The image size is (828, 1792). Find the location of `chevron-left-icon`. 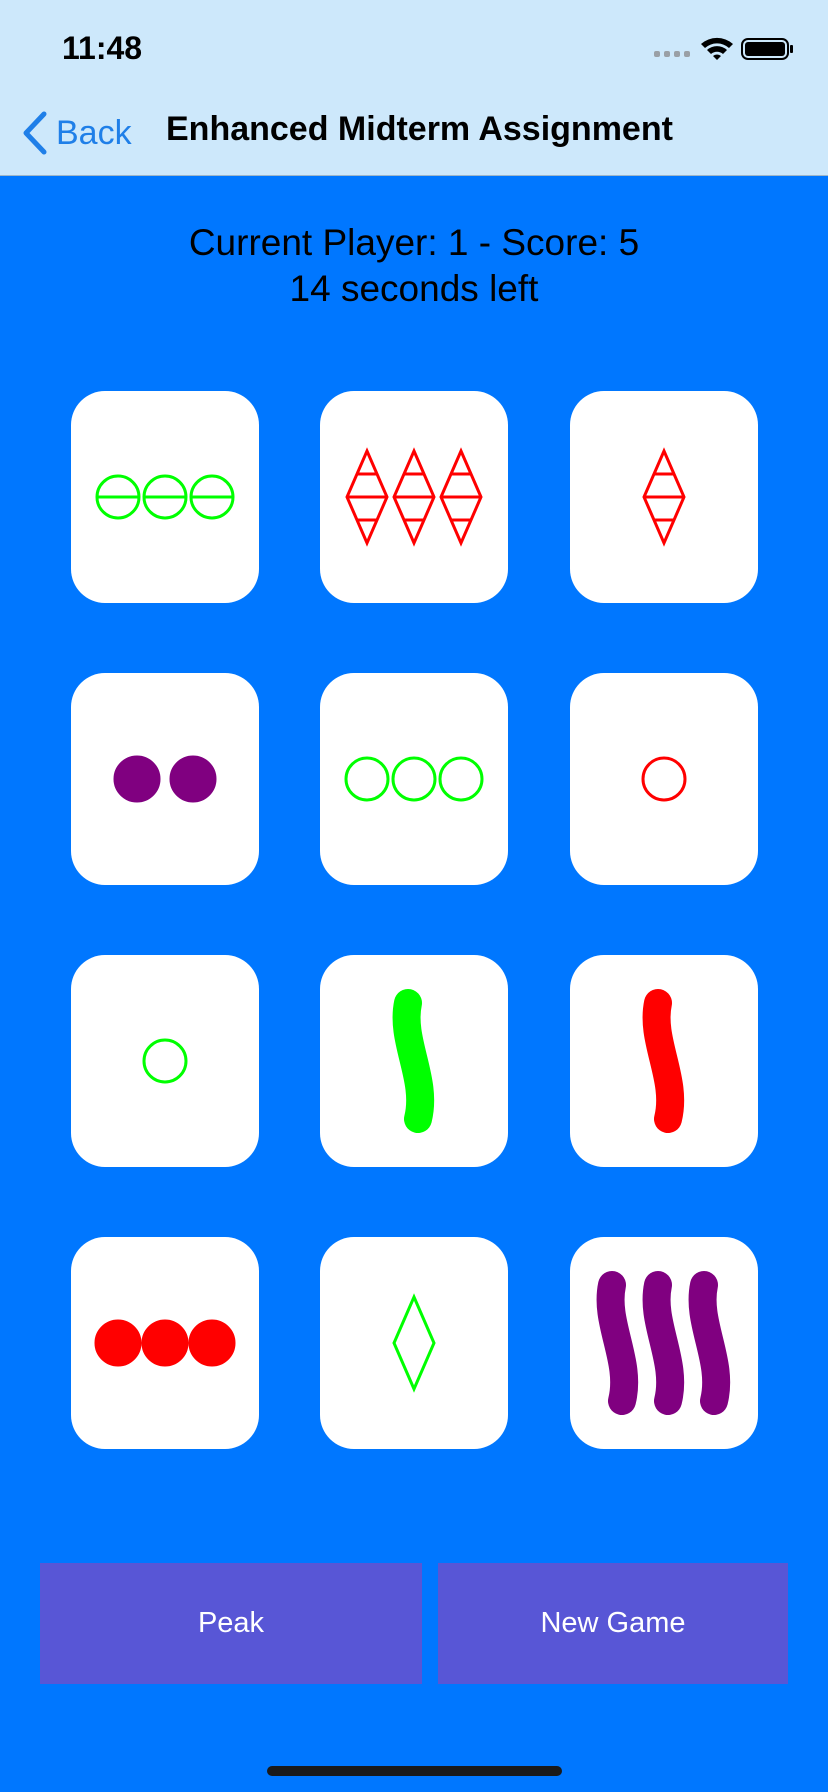

chevron-left-icon is located at coordinates (35, 133).